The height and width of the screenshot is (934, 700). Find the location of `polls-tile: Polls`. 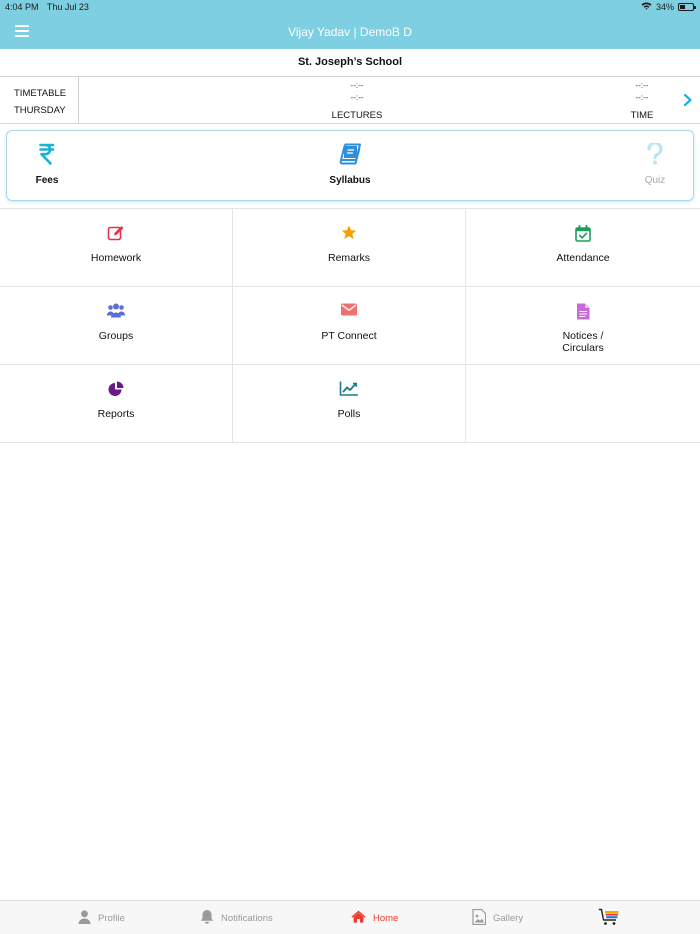

polls-tile: Polls is located at coordinates (349, 404).